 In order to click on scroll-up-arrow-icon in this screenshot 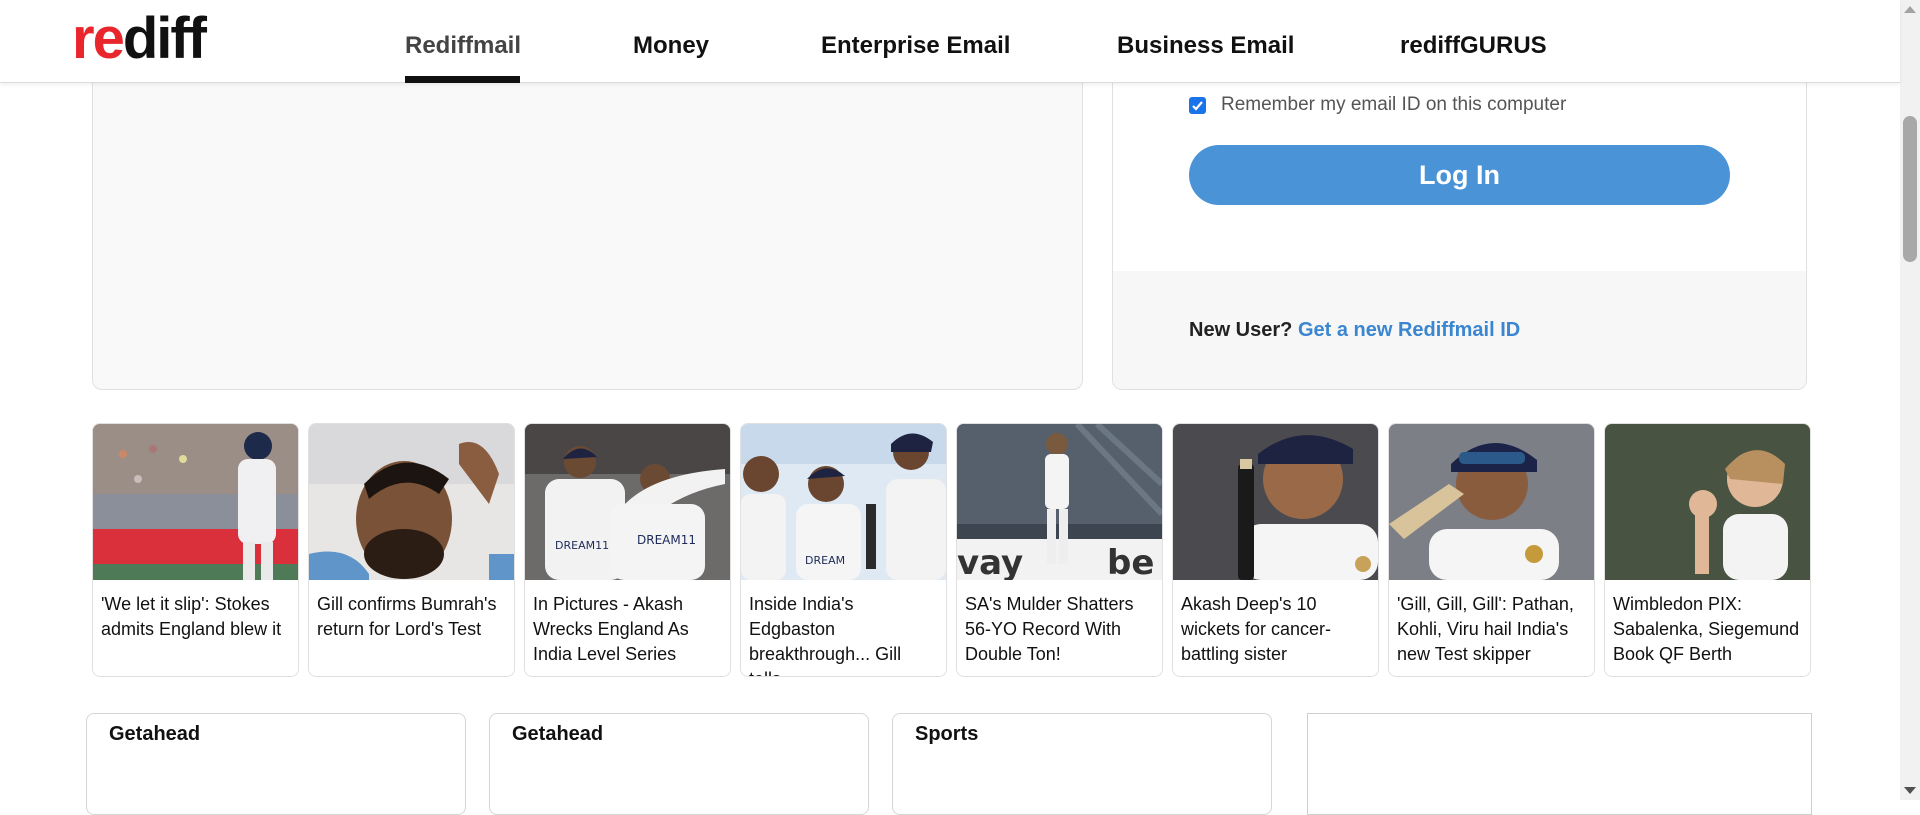, I will do `click(1910, 9)`.